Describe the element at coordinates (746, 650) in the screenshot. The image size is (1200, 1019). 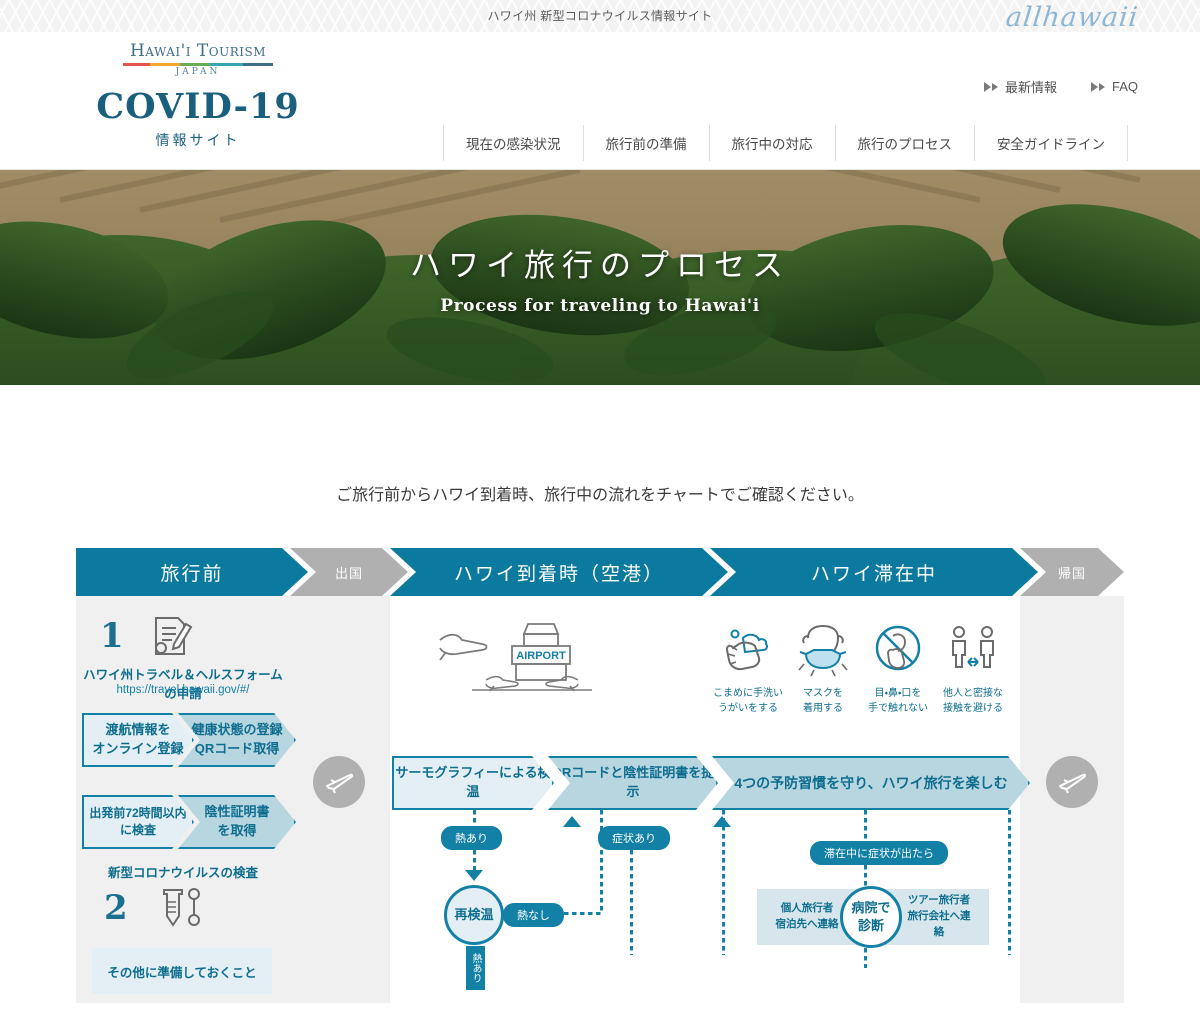
I see `hand-wash-icon` at that location.